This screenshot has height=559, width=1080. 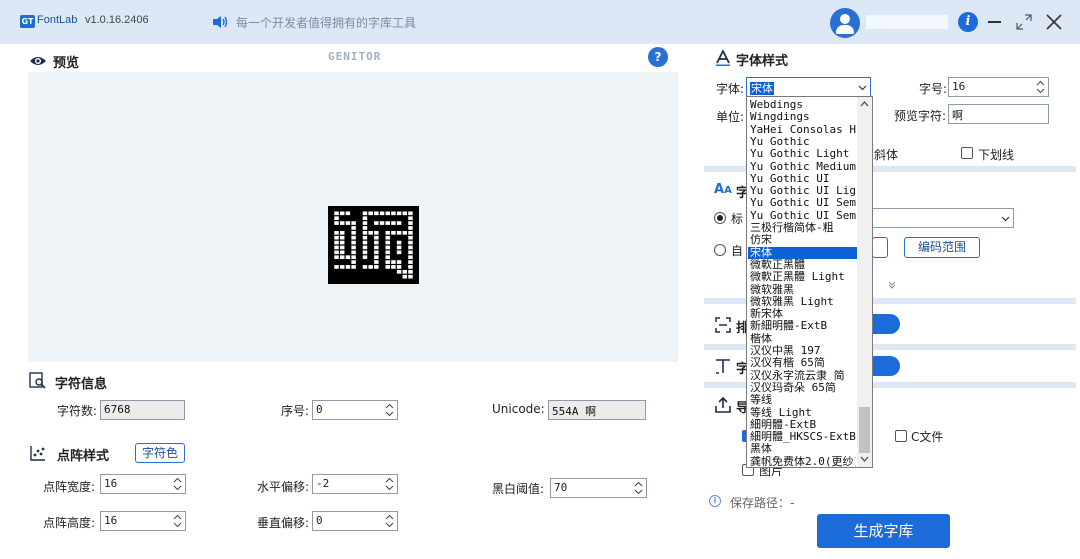 I want to click on font-option: 宋体, so click(x=802, y=252).